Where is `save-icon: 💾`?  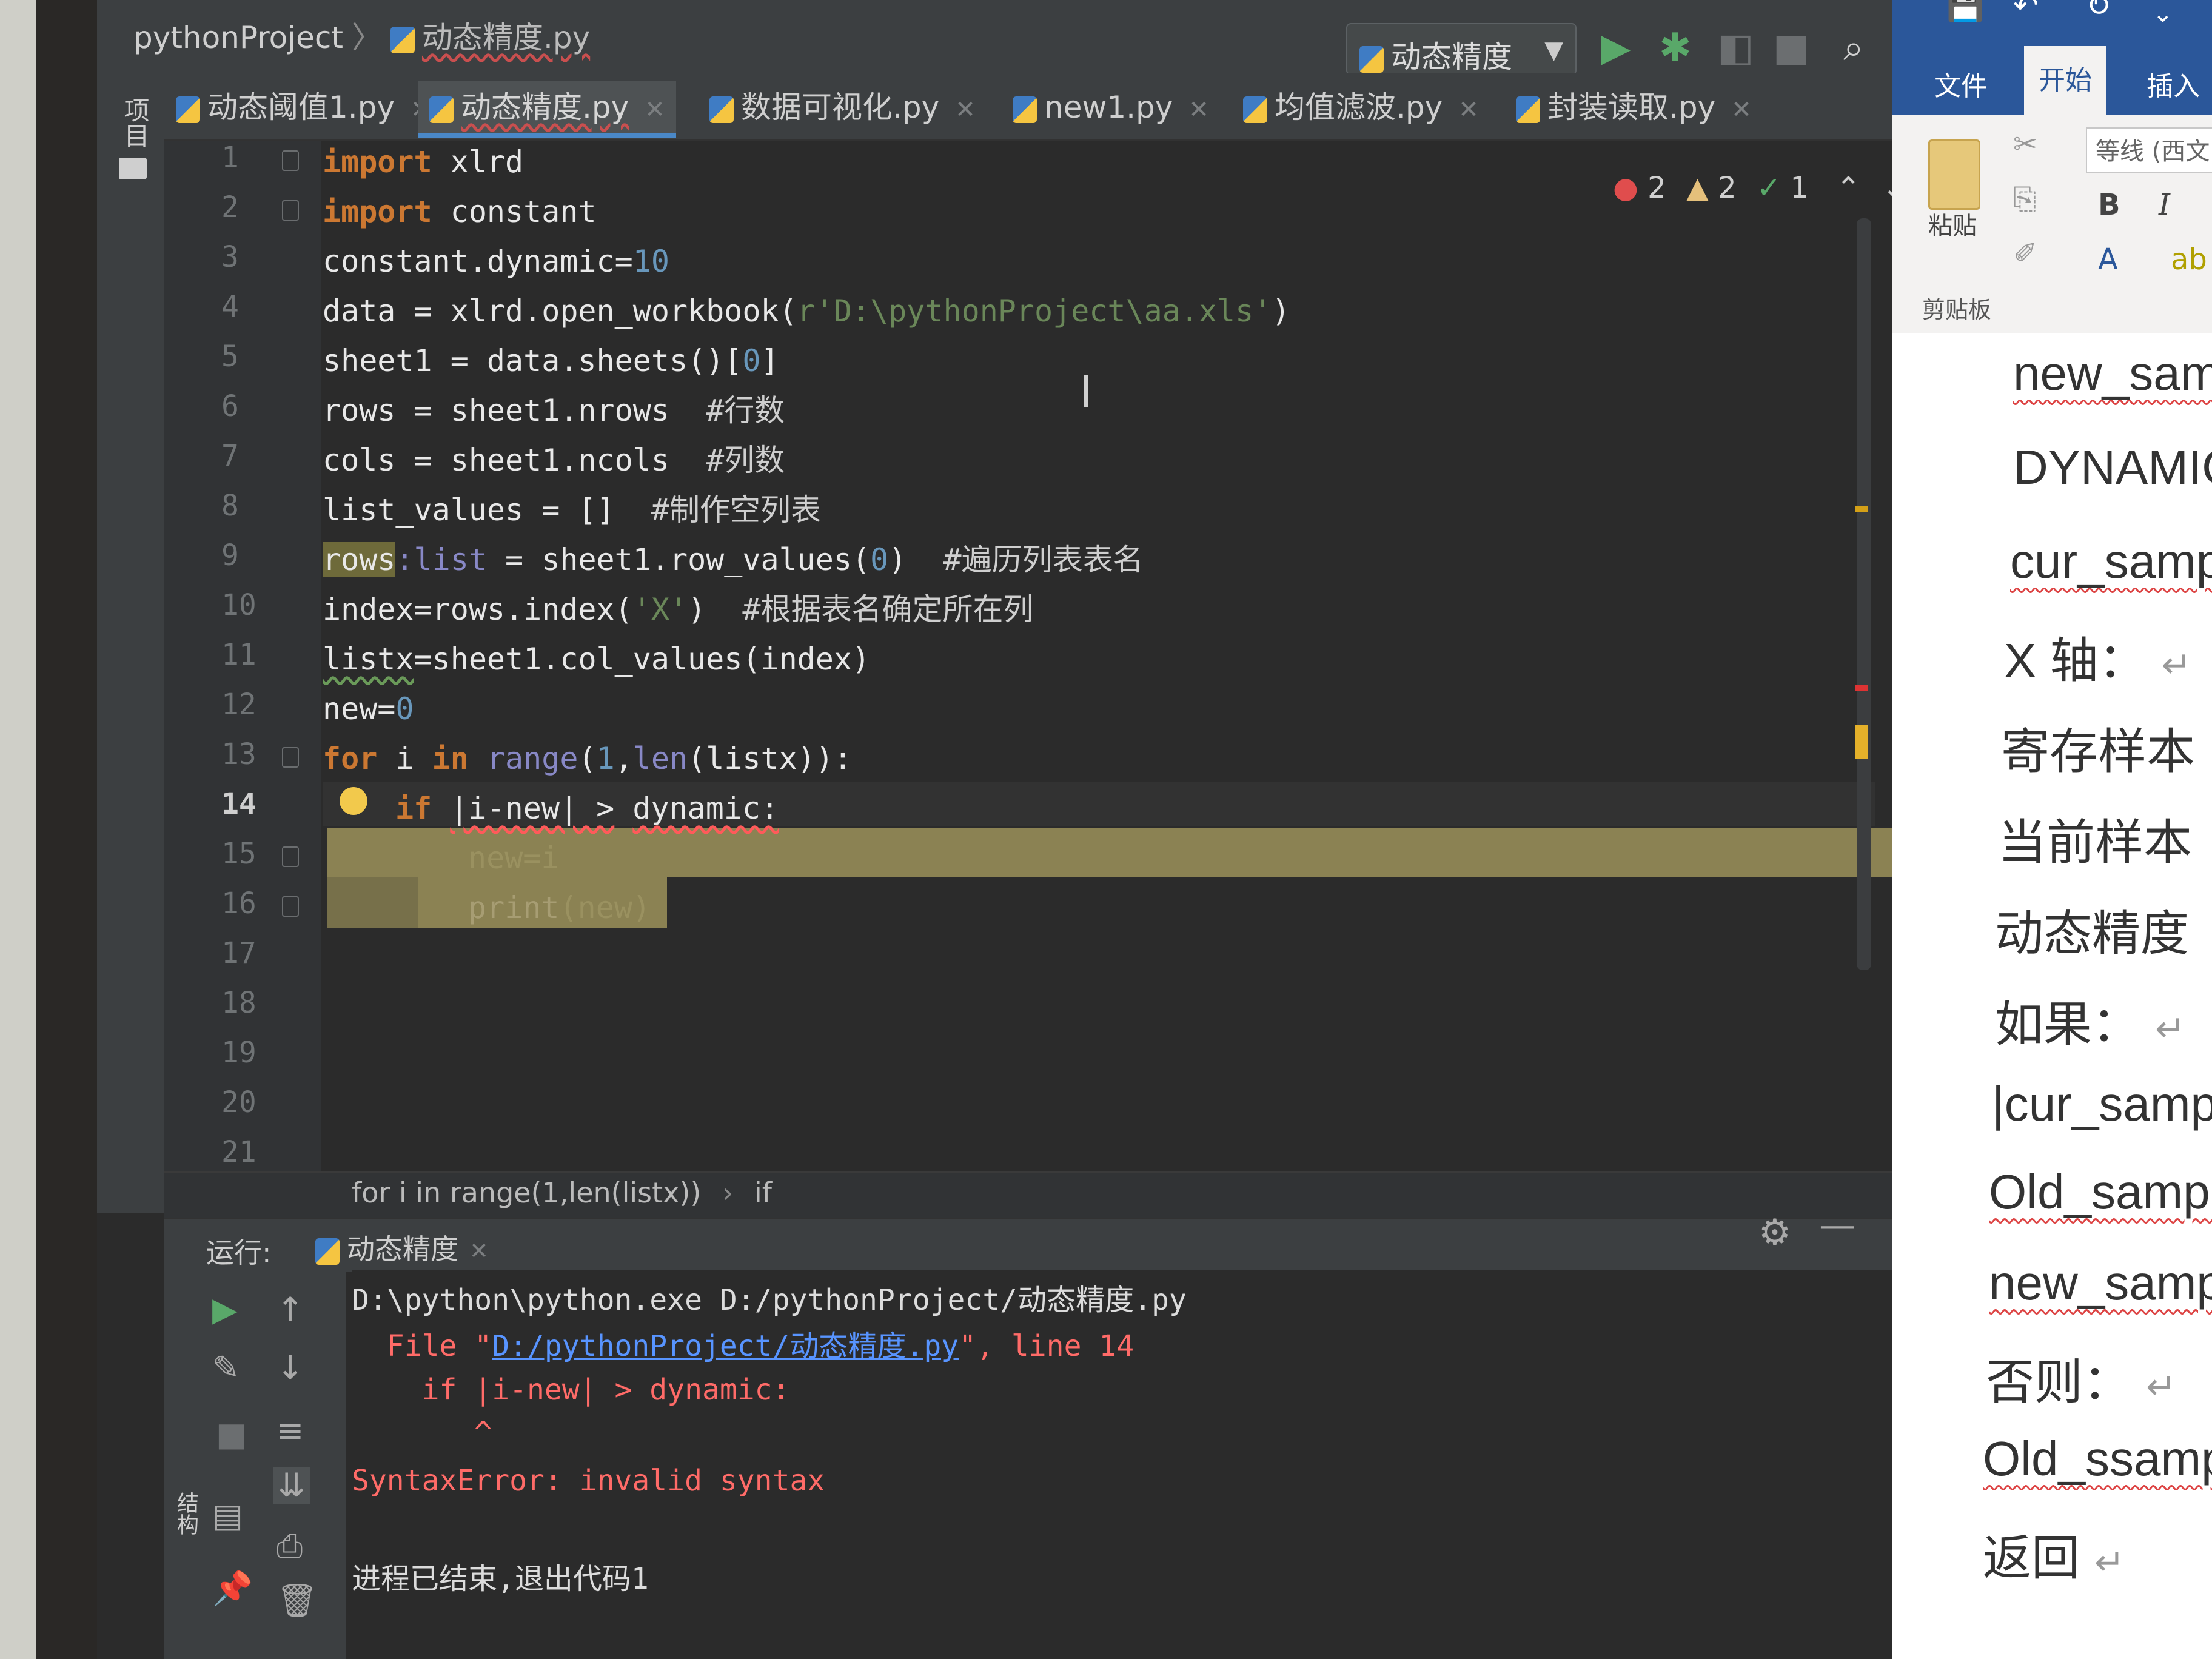
save-icon: 💾 is located at coordinates (1965, 12).